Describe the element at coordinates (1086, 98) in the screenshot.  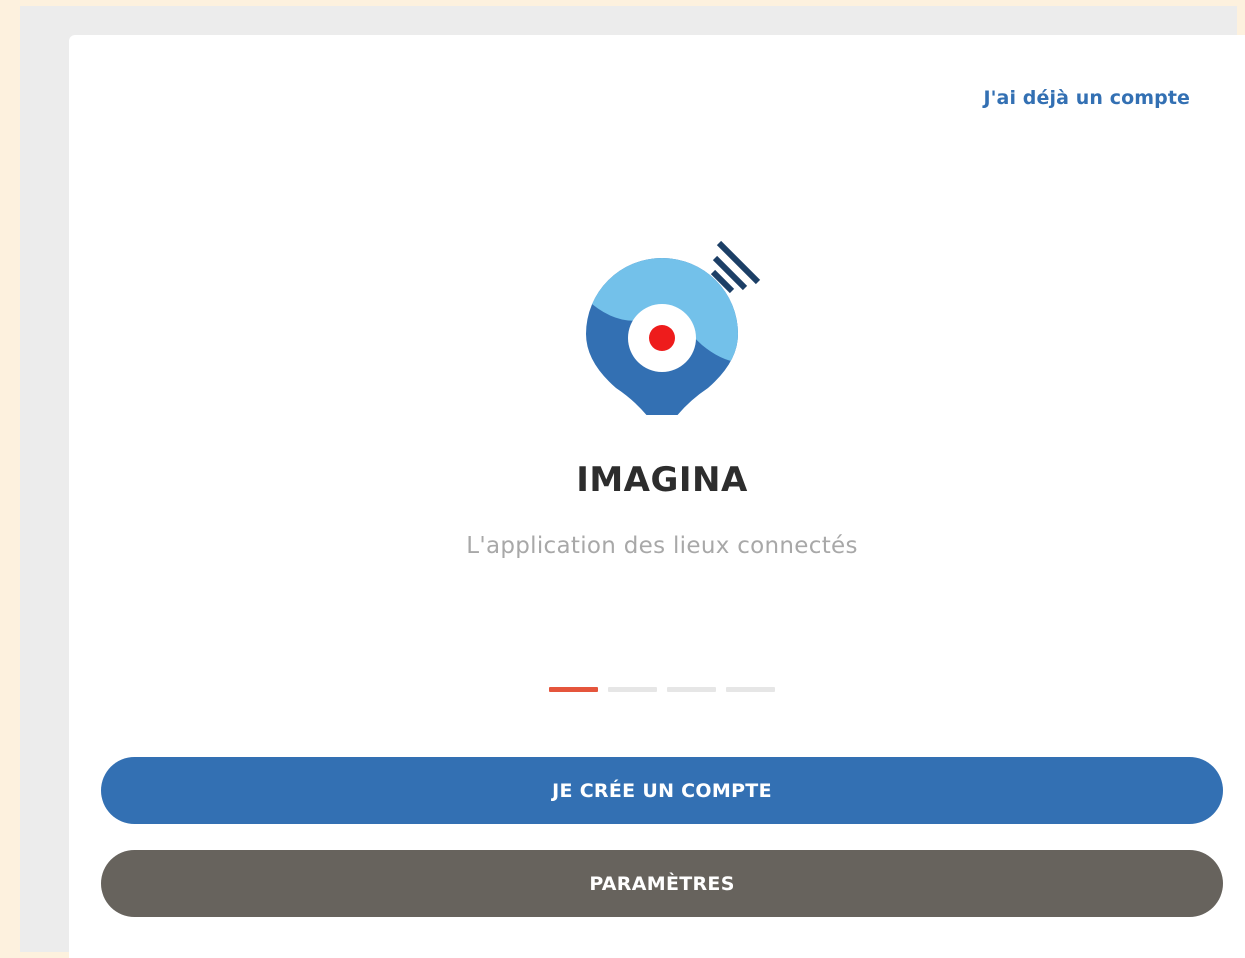
I see `login-link: J'ai déjà un compte` at that location.